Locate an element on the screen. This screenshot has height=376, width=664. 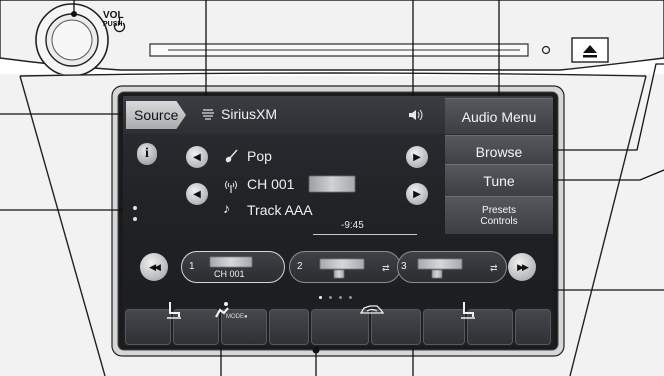
presets-label-line1: Presets is located at coordinates (499, 210).